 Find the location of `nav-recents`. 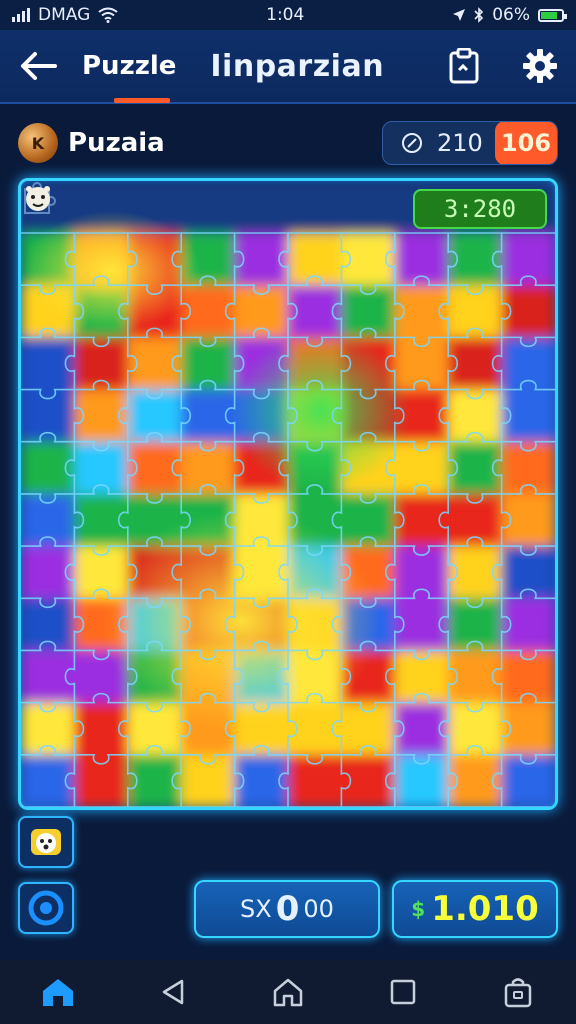

nav-recents is located at coordinates (403, 992).